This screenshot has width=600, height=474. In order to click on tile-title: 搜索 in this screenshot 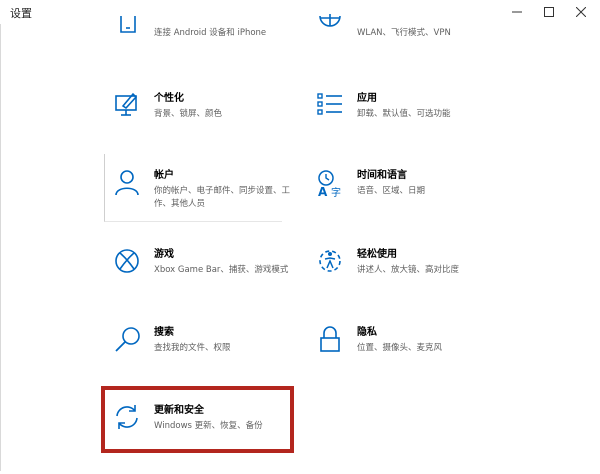, I will do `click(164, 332)`.